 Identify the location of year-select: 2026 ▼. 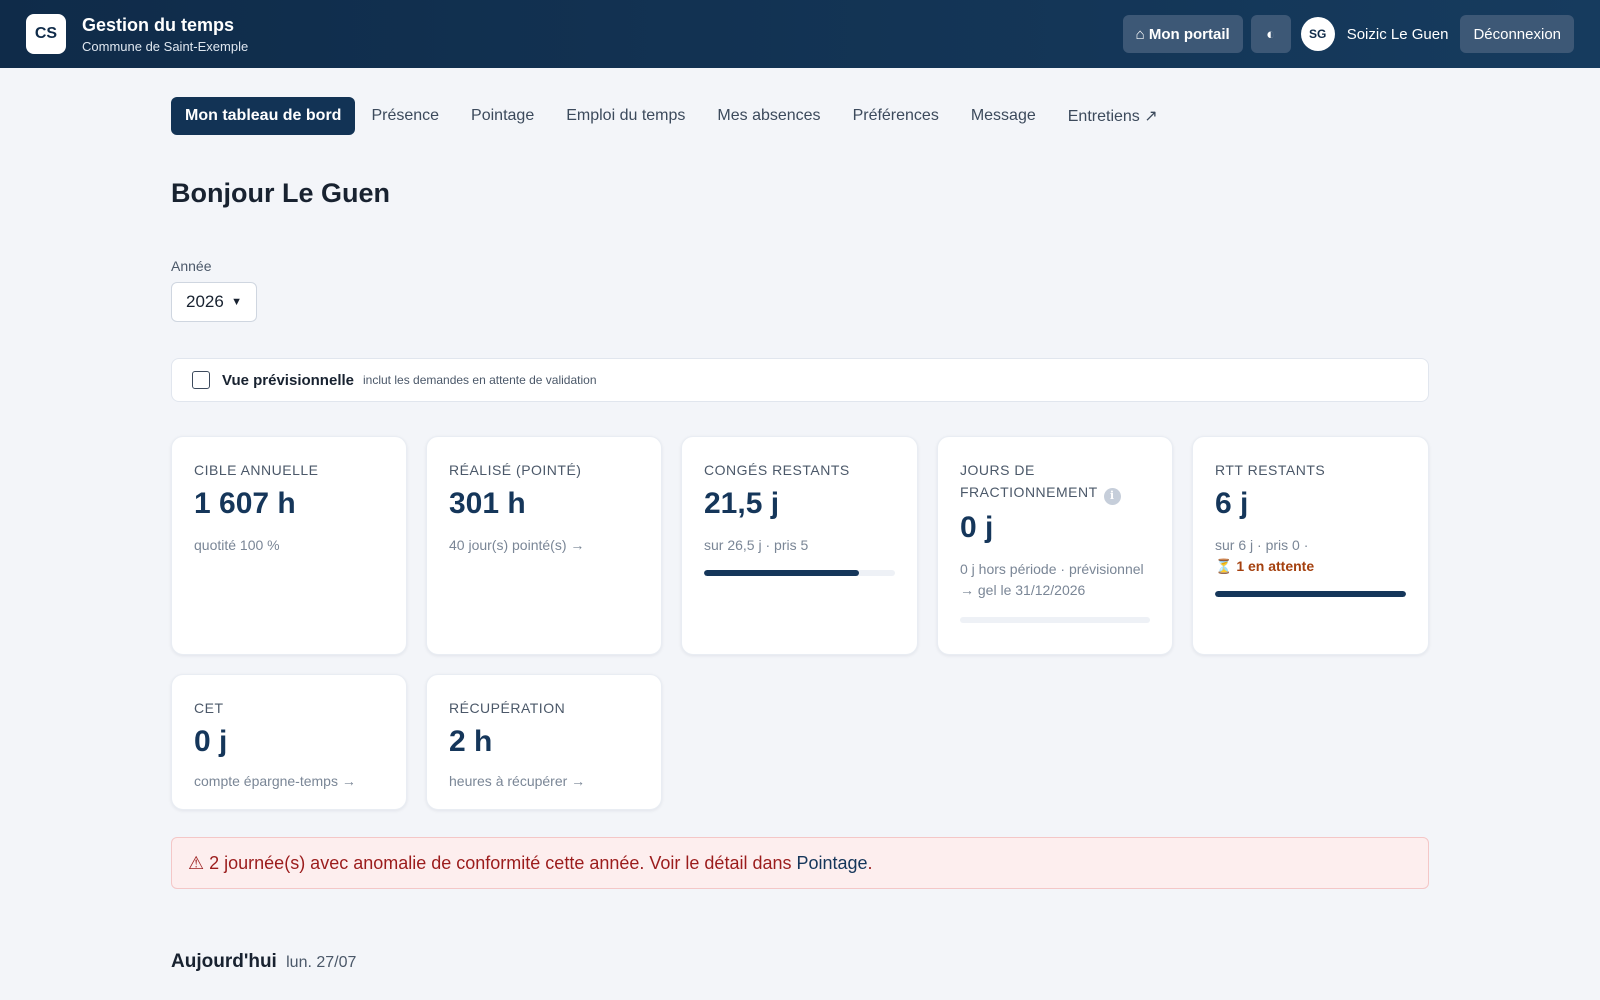
(214, 302).